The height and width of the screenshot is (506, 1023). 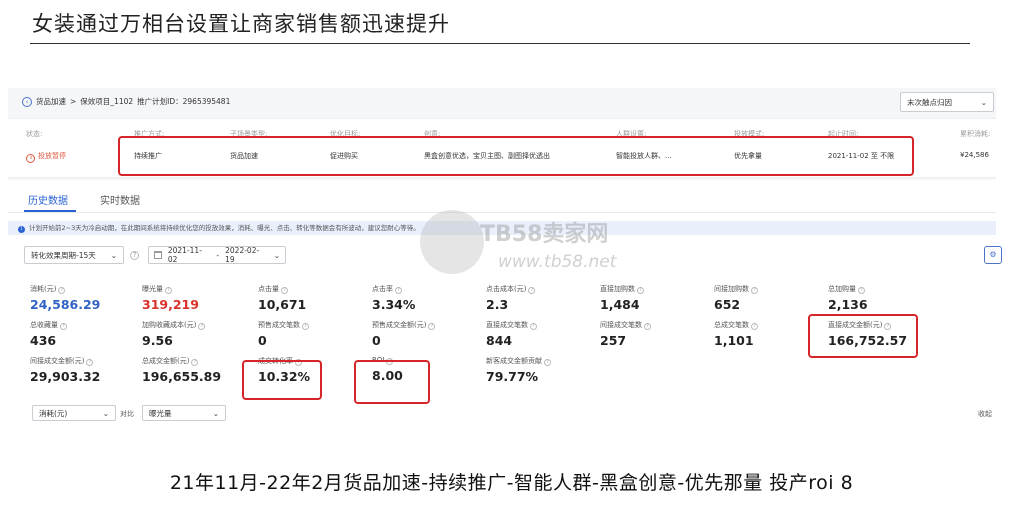 I want to click on breadcrumb-plan-id: 推广计划ID：2965395481, so click(x=184, y=101).